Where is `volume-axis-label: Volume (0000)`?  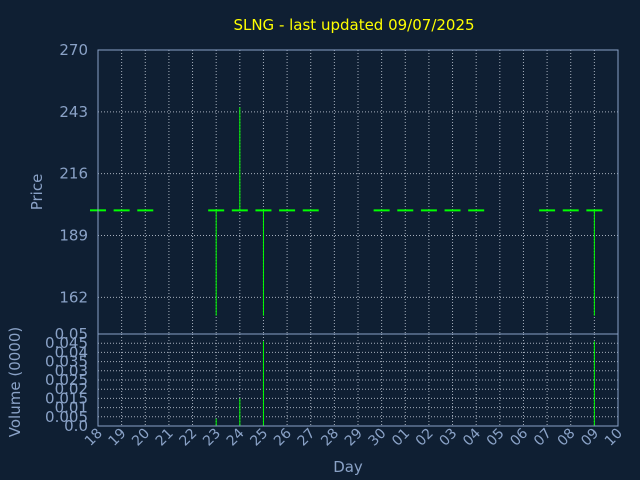
volume-axis-label: Volume (0000) is located at coordinates (15, 382).